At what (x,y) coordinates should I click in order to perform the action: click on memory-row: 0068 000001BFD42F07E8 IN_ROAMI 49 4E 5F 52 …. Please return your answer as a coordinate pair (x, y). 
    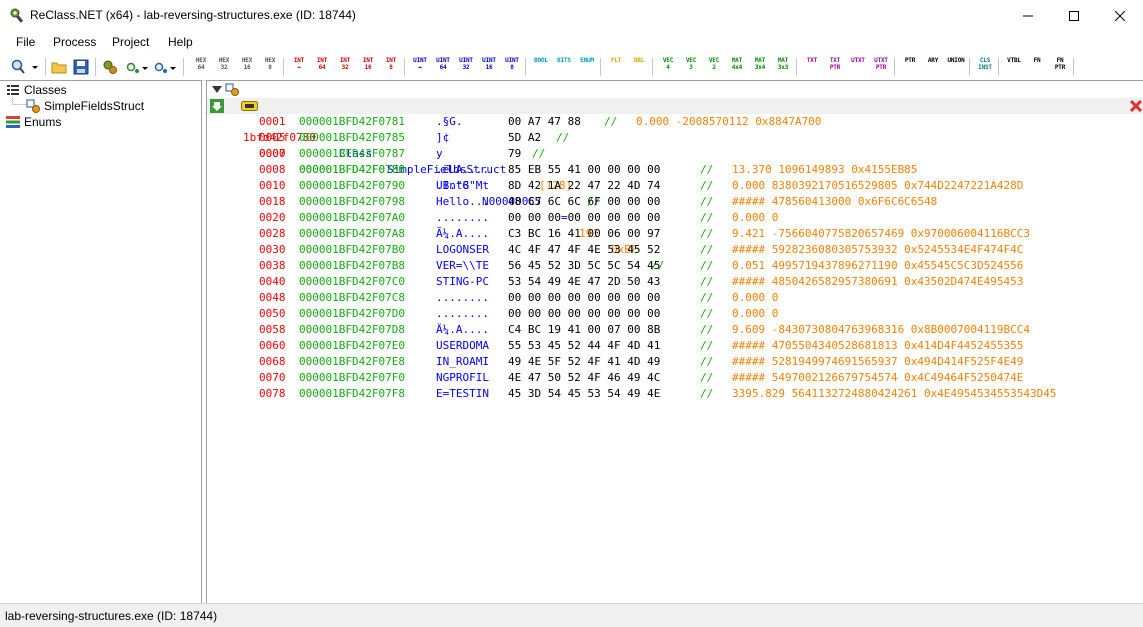
    Looking at the image, I should click on (675, 362).